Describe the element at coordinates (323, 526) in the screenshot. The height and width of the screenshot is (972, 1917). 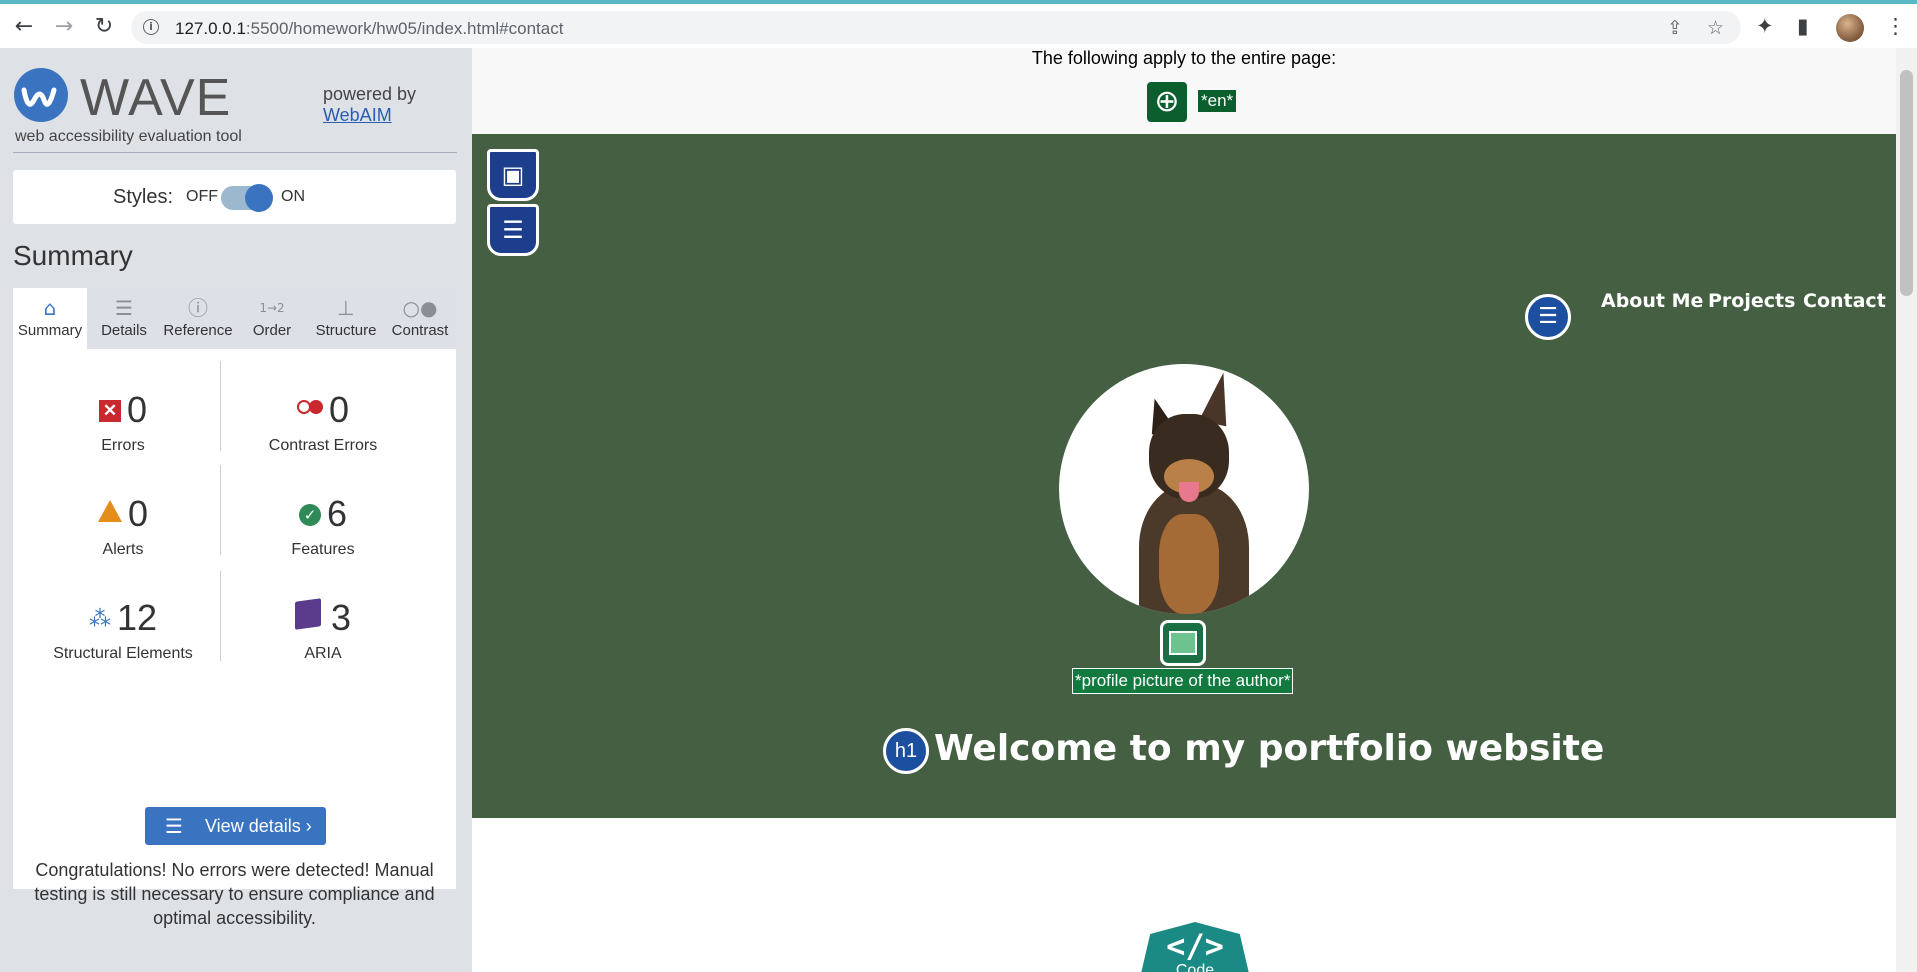
I see `stat-features: ✓ 6 Features` at that location.